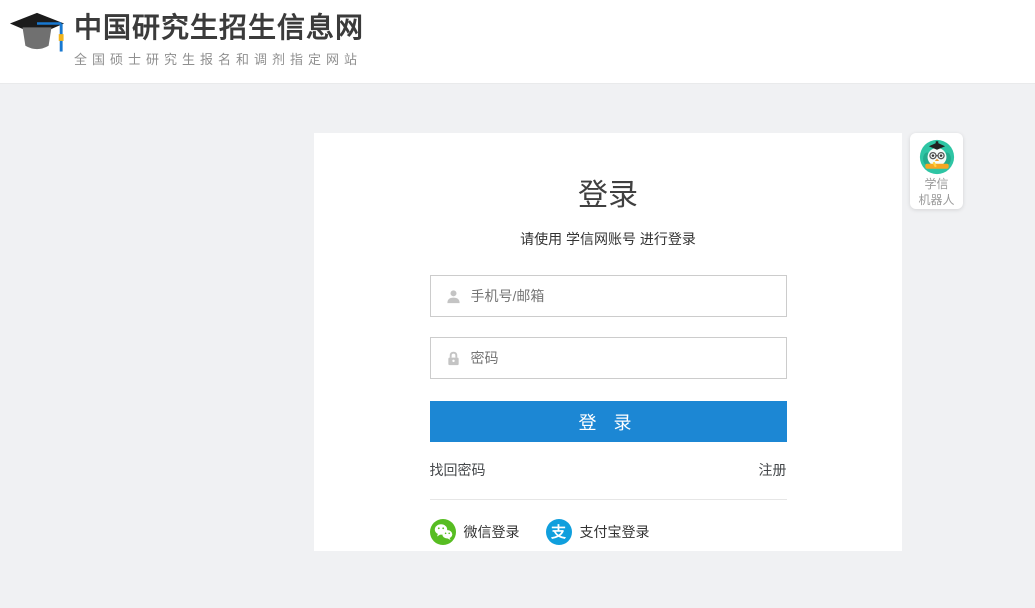 Image resolution: width=1035 pixels, height=608 pixels. What do you see at coordinates (37, 38) in the screenshot?
I see `graduation-cap-icon` at bounding box center [37, 38].